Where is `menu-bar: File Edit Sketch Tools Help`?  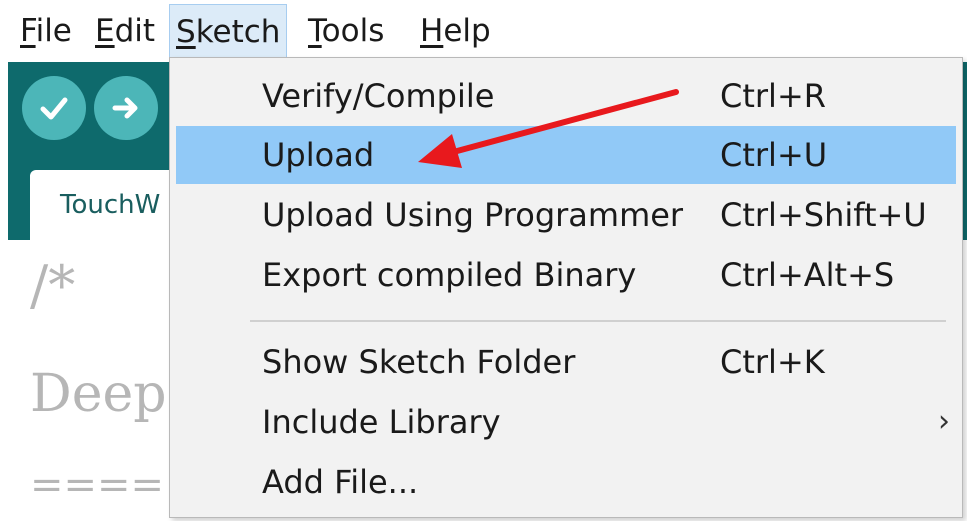 menu-bar: File Edit Sketch Tools Help is located at coordinates (483, 31).